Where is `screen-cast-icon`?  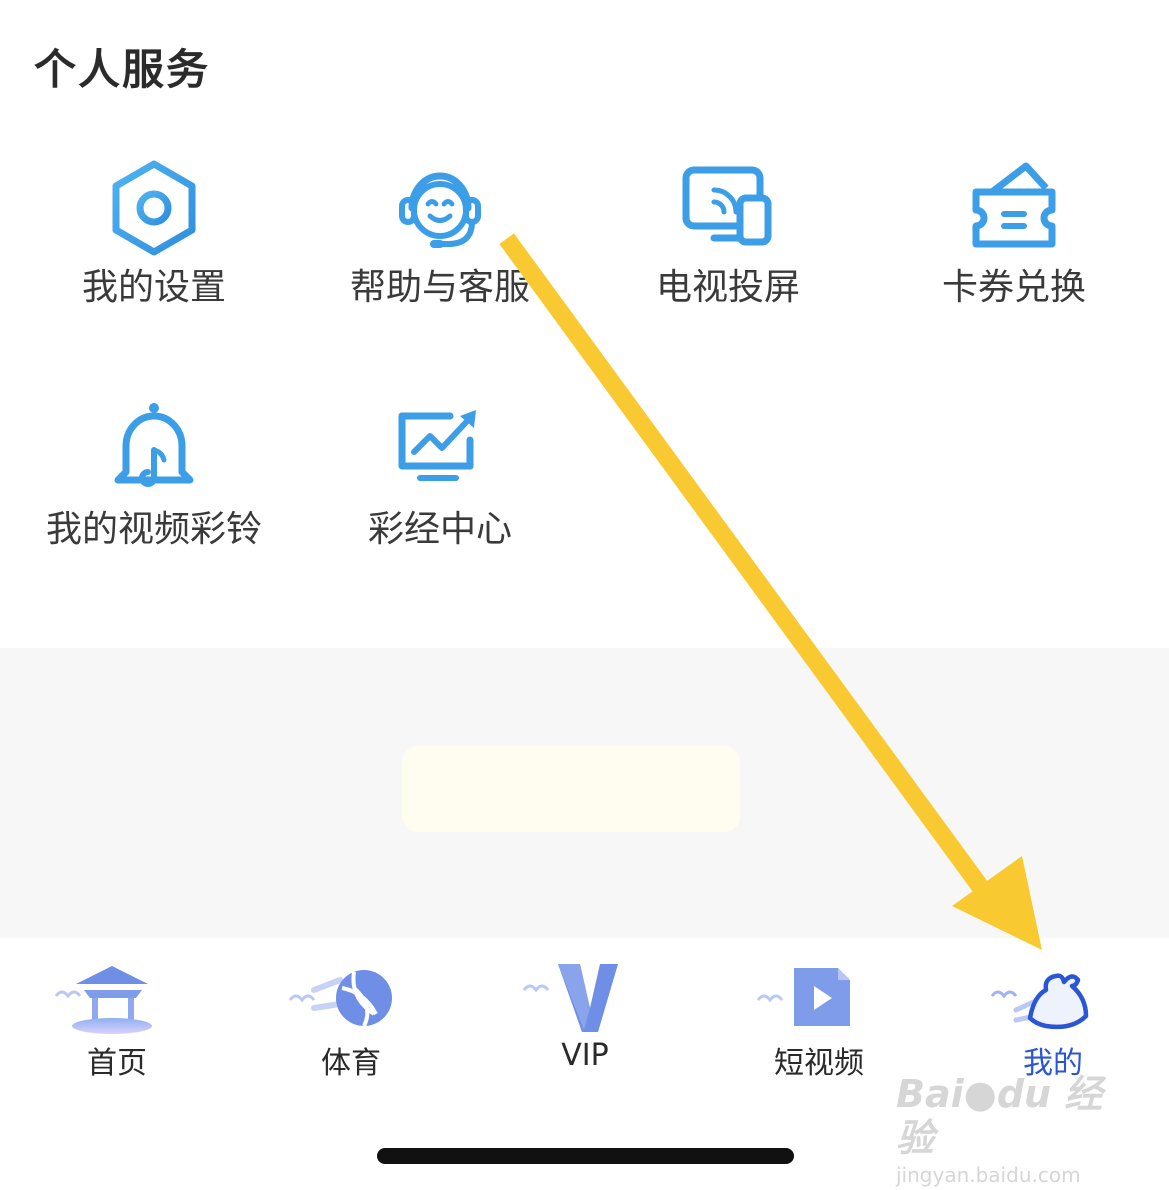 screen-cast-icon is located at coordinates (727, 206).